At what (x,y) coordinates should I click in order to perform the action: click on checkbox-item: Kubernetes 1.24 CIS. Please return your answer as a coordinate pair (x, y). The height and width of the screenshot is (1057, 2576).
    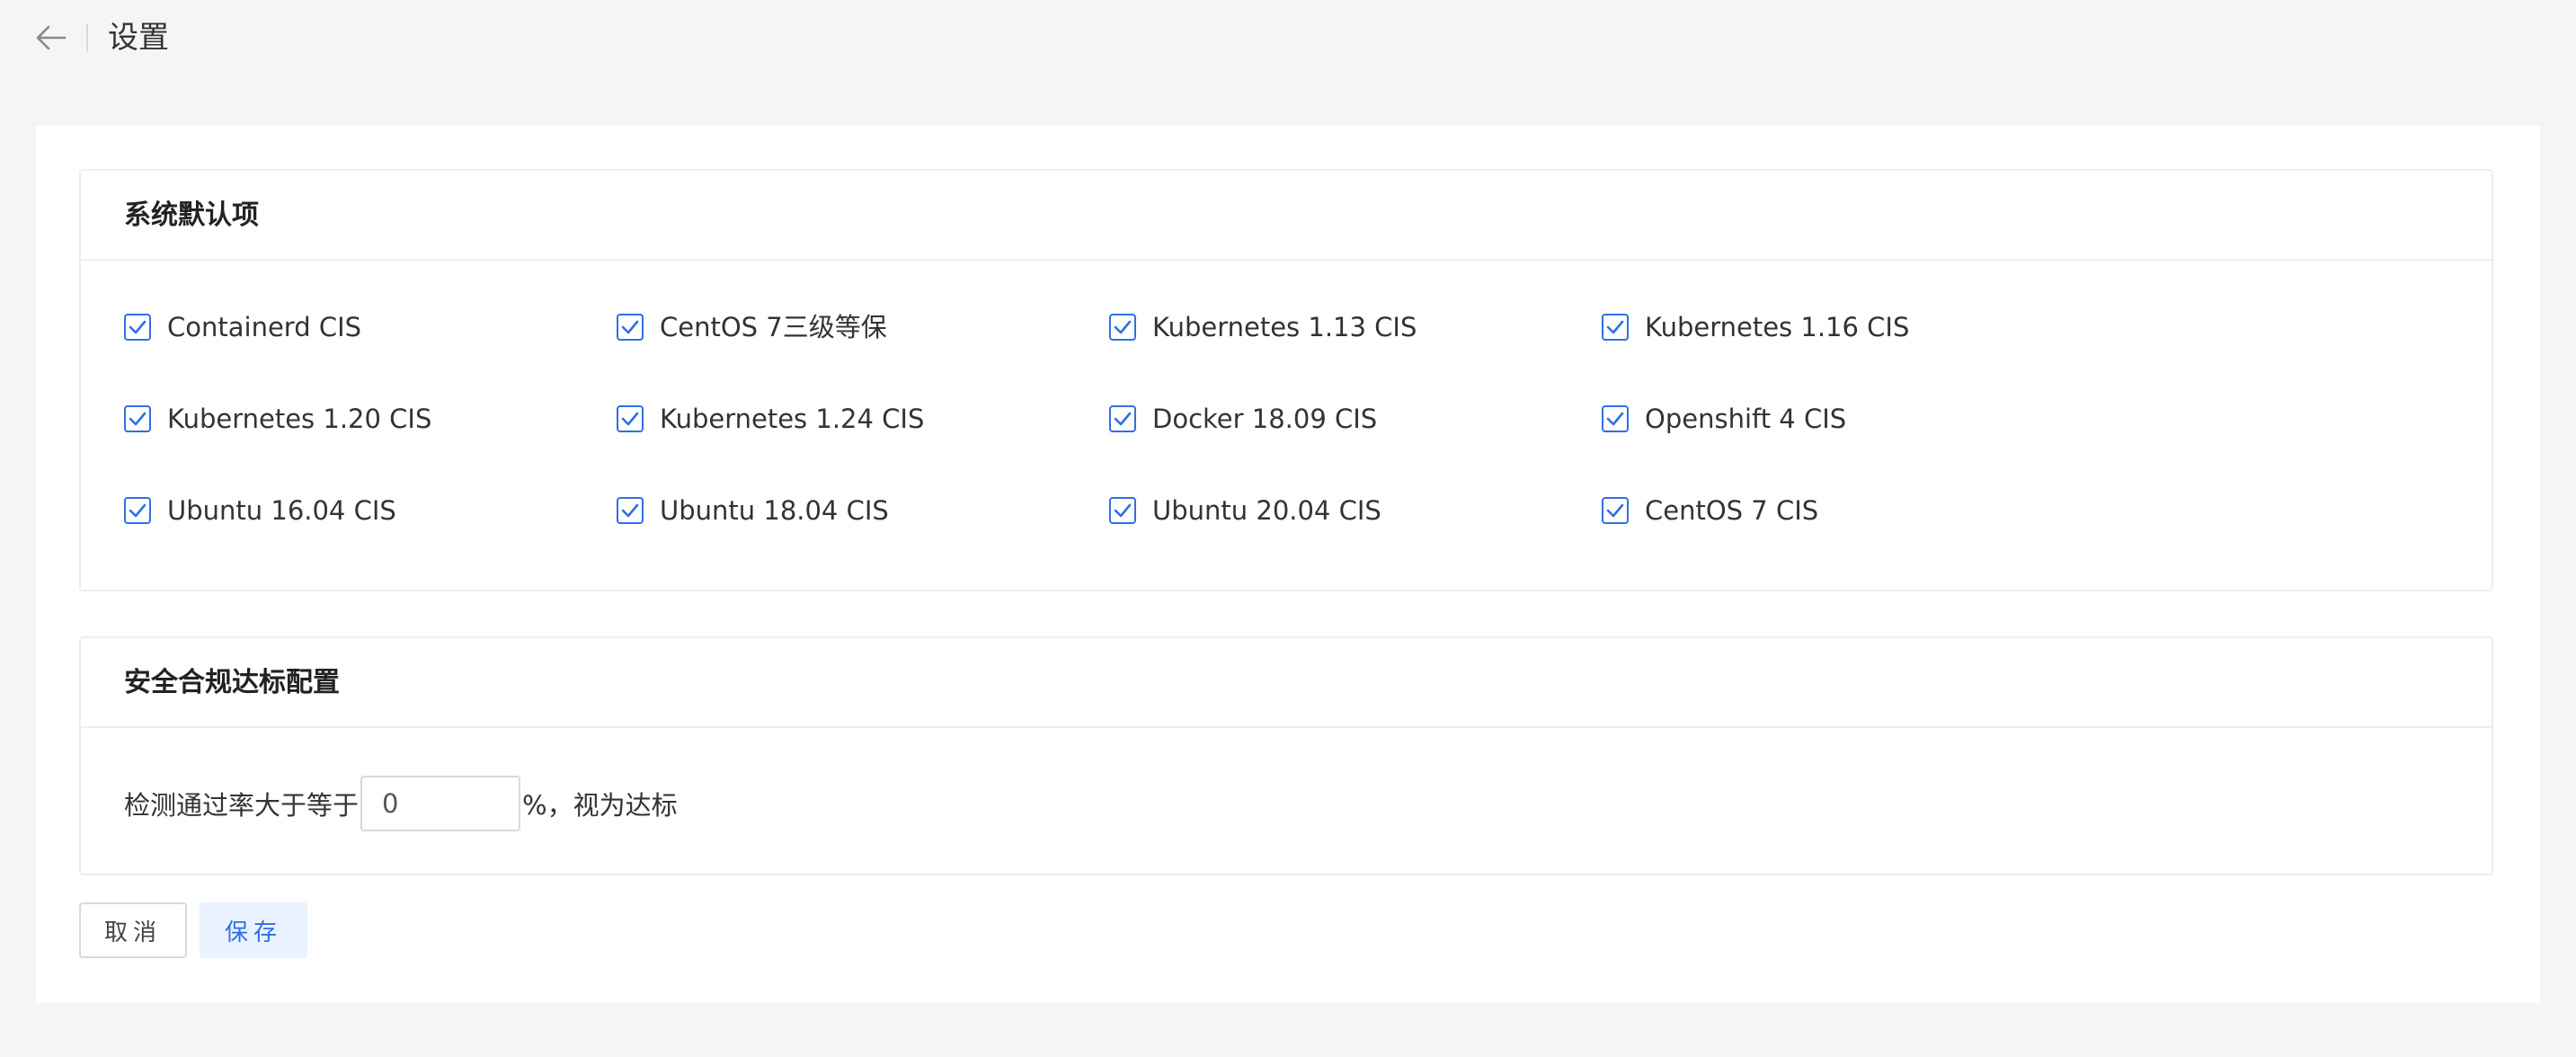
    Looking at the image, I should click on (770, 419).